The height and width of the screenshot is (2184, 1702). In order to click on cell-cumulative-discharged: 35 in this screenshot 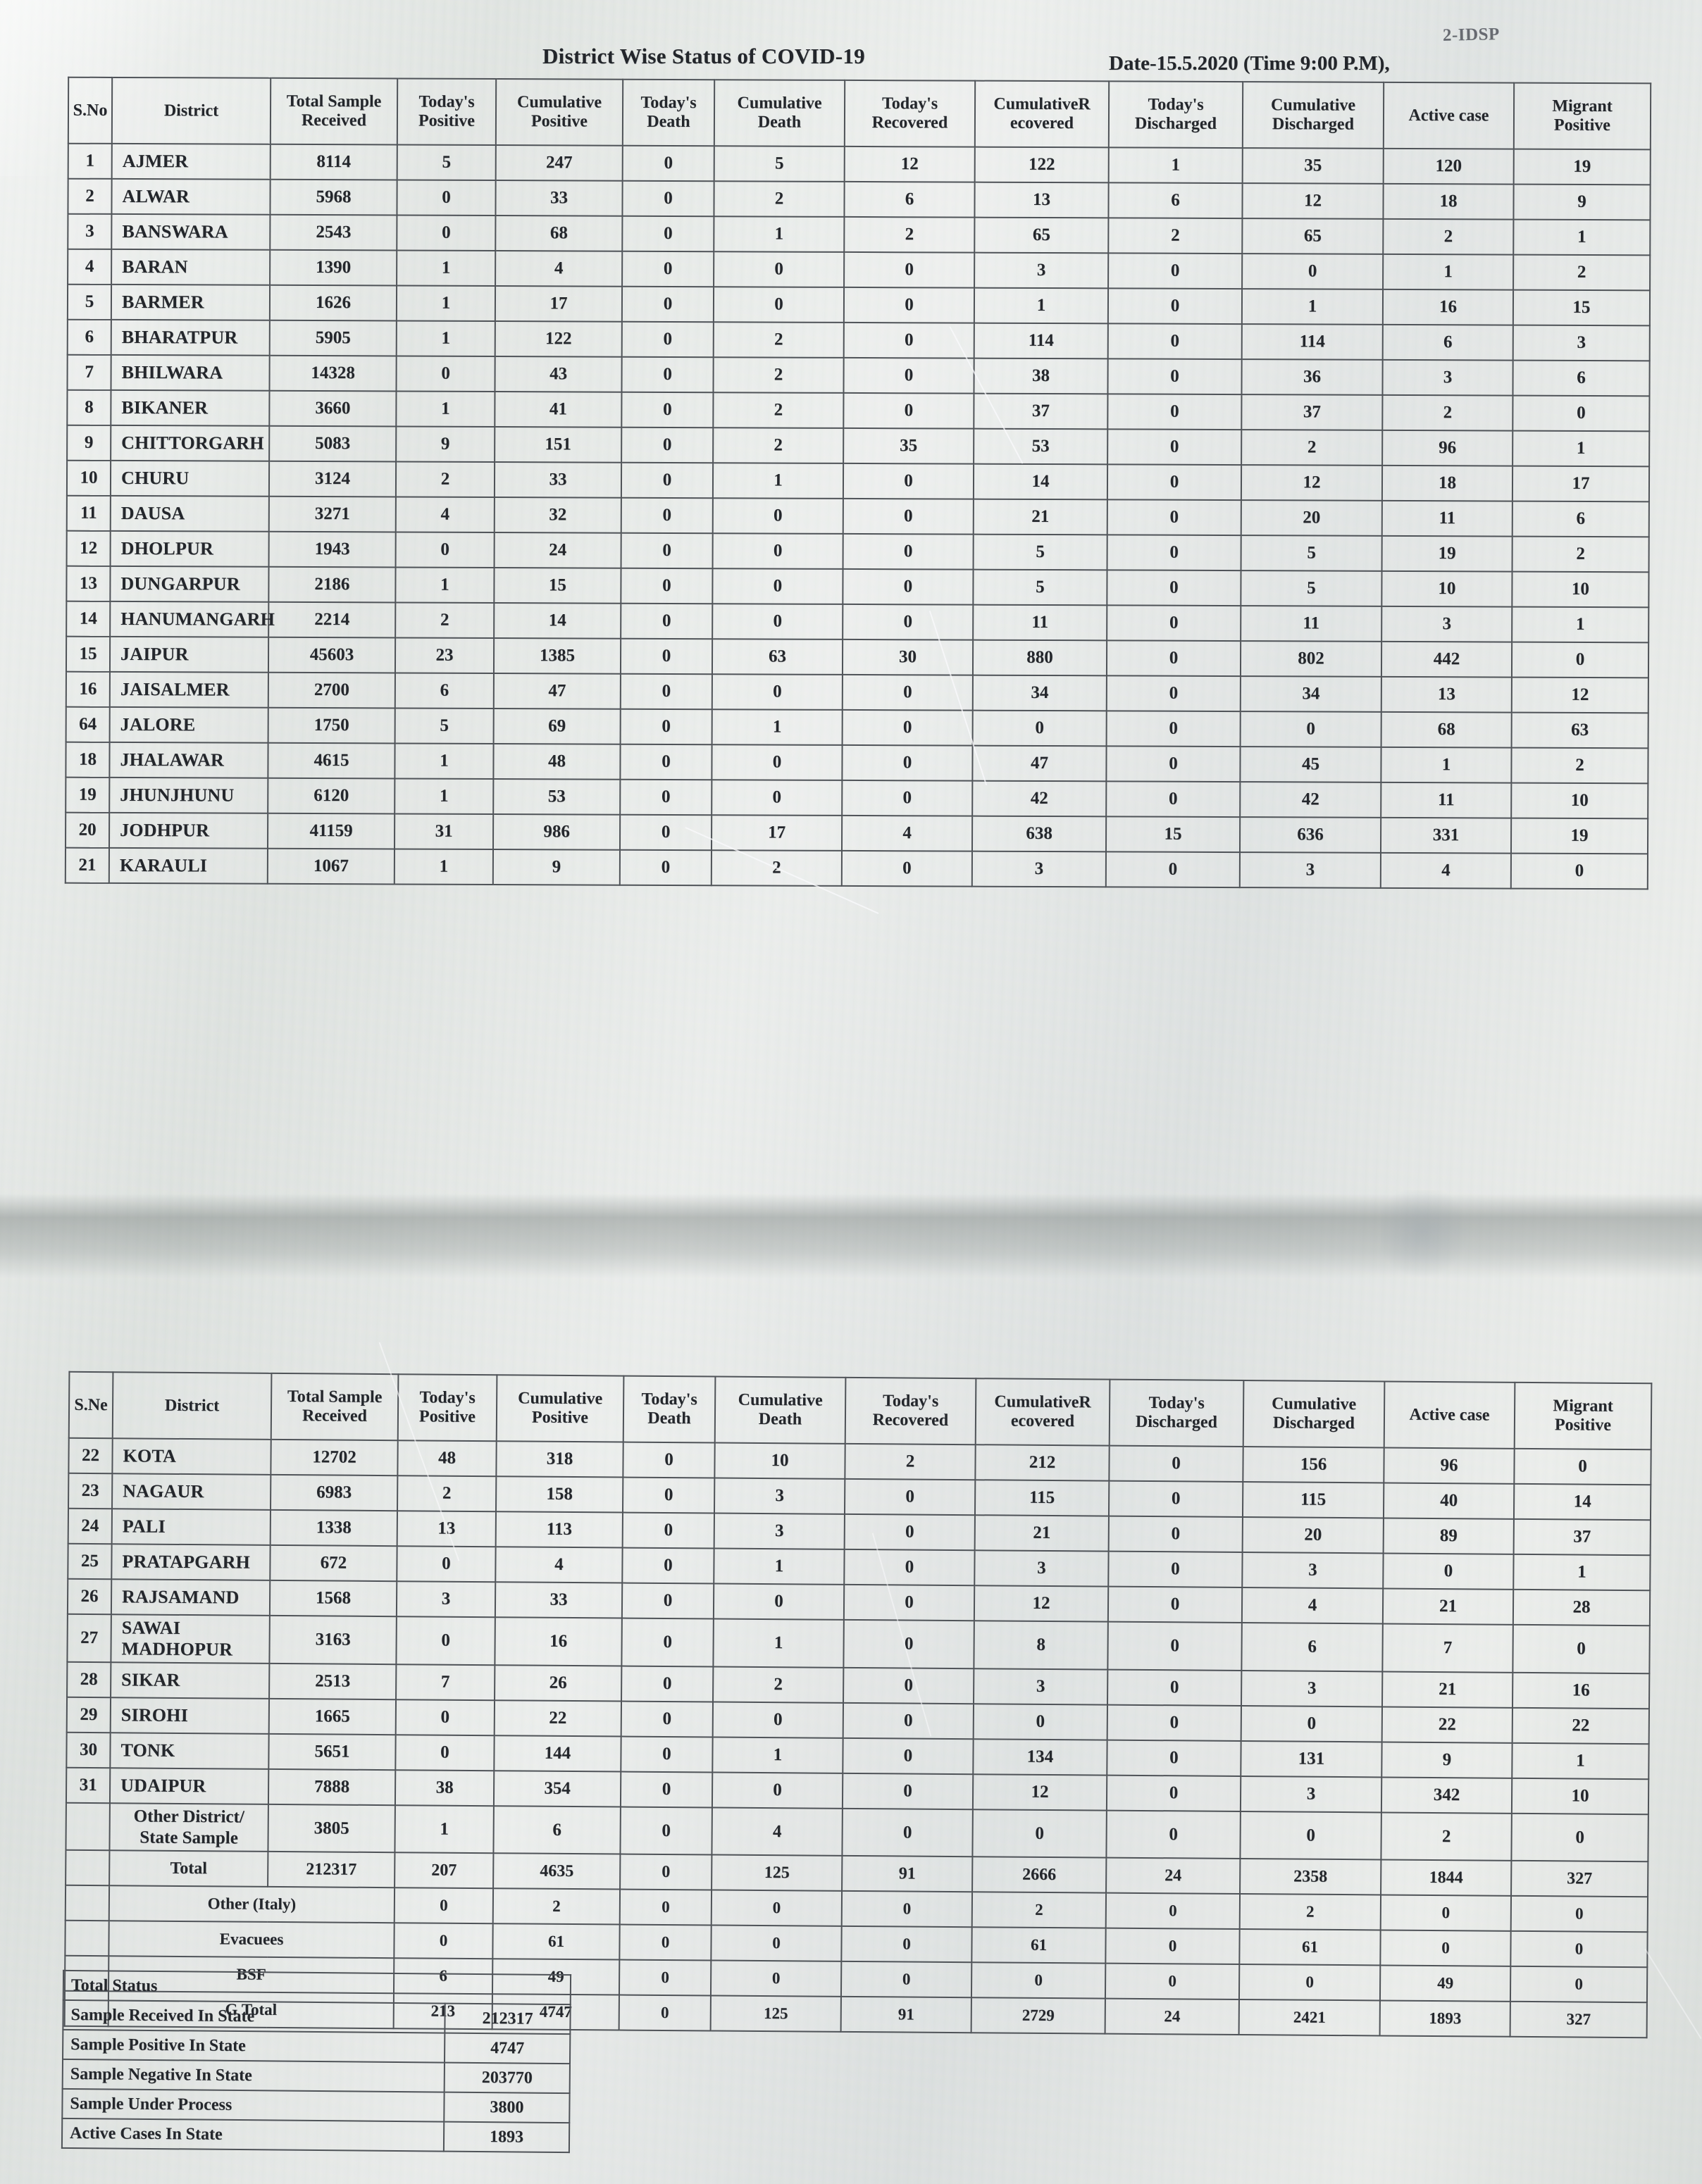, I will do `click(1313, 166)`.